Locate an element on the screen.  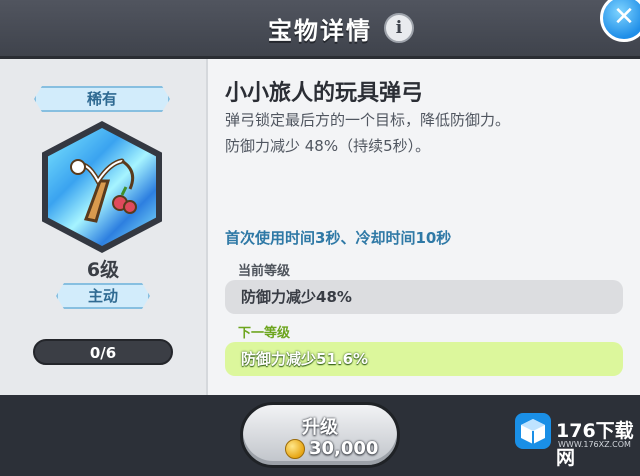
watermark-logo is located at coordinates (533, 431).